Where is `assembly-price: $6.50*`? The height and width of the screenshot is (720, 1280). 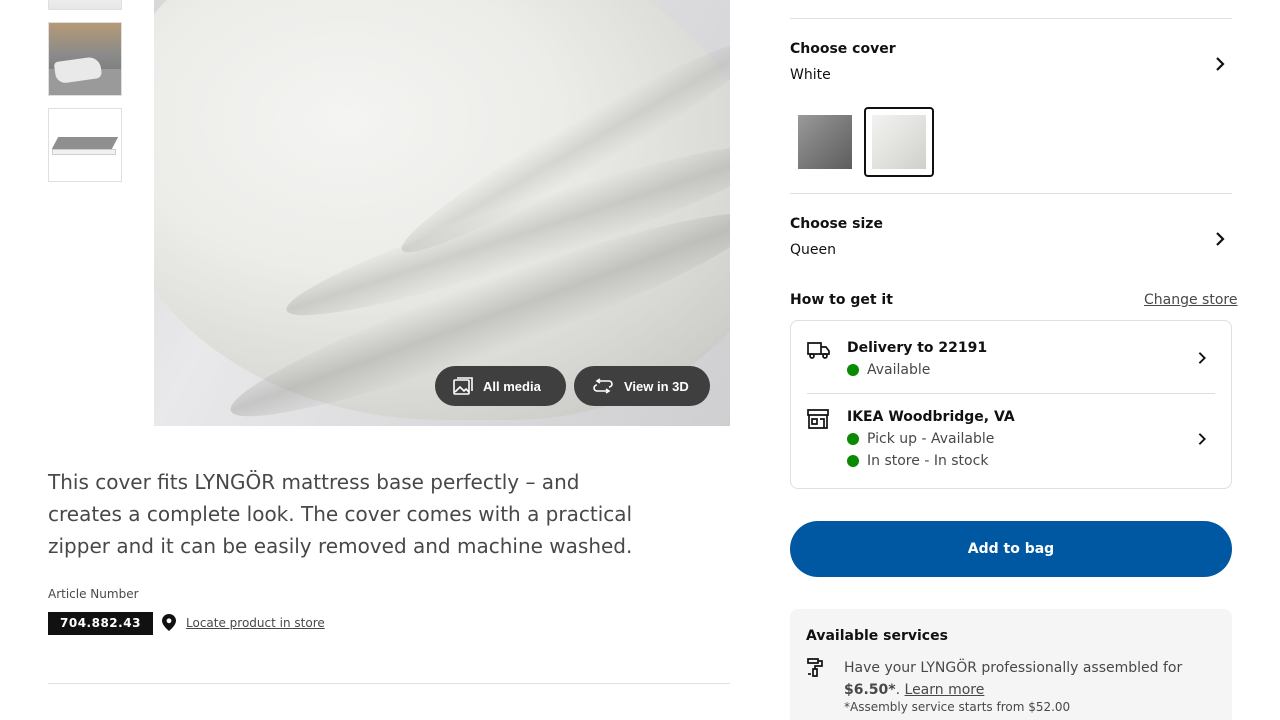
assembly-price: $6.50* is located at coordinates (870, 690).